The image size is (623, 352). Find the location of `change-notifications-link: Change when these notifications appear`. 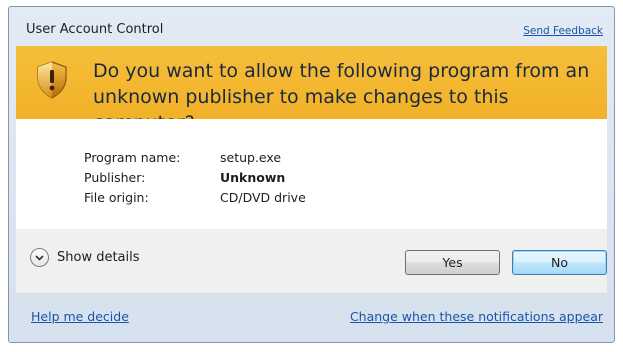

change-notifications-link: Change when these notifications appear is located at coordinates (476, 316).